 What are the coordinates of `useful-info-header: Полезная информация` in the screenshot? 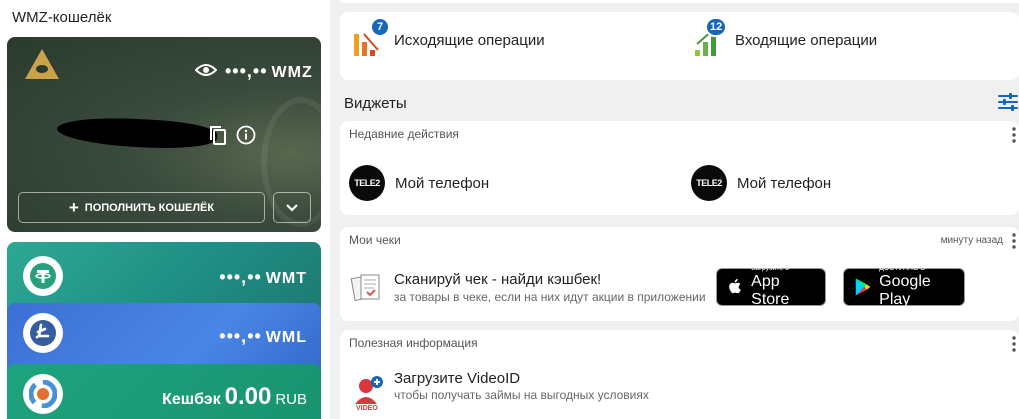 It's located at (413, 343).